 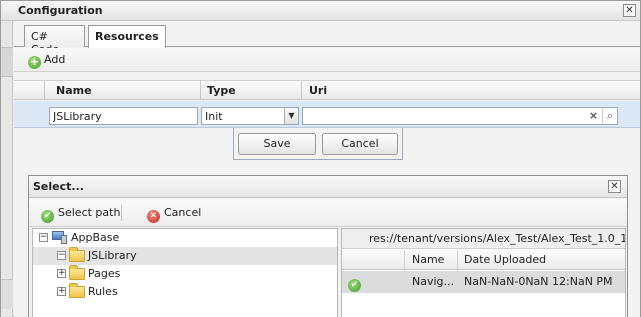 I want to click on chevron-down-icon: ▼, so click(x=291, y=116).